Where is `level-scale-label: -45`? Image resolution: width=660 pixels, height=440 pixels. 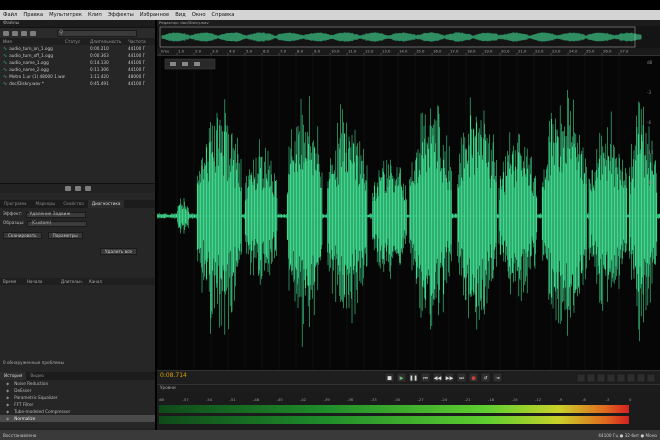
level-scale-label: -45 is located at coordinates (280, 399).